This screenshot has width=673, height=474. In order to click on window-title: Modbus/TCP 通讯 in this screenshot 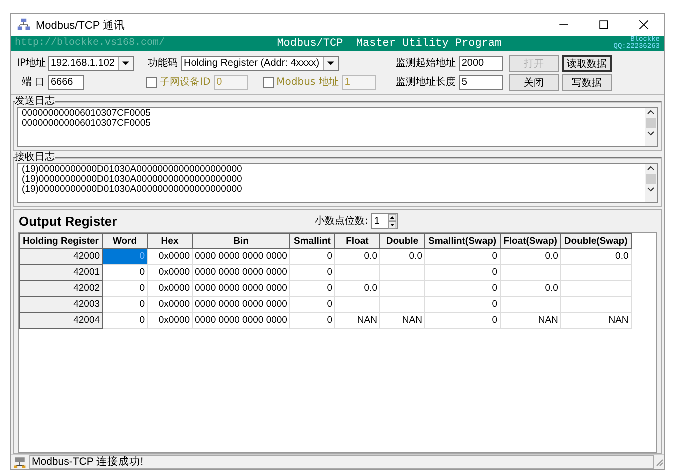, I will do `click(81, 25)`.